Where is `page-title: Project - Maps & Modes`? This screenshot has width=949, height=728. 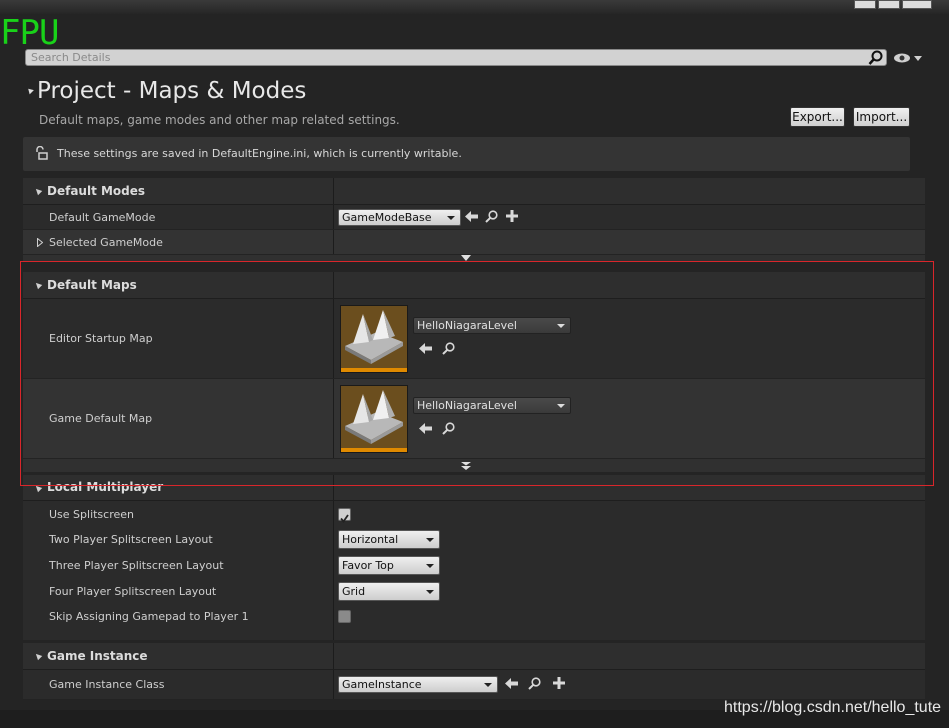 page-title: Project - Maps & Modes is located at coordinates (172, 91).